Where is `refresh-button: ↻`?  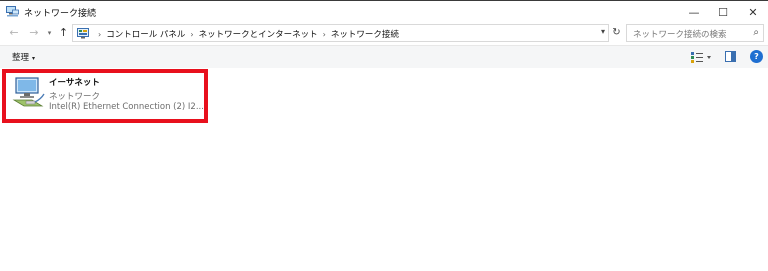 refresh-button: ↻ is located at coordinates (616, 33).